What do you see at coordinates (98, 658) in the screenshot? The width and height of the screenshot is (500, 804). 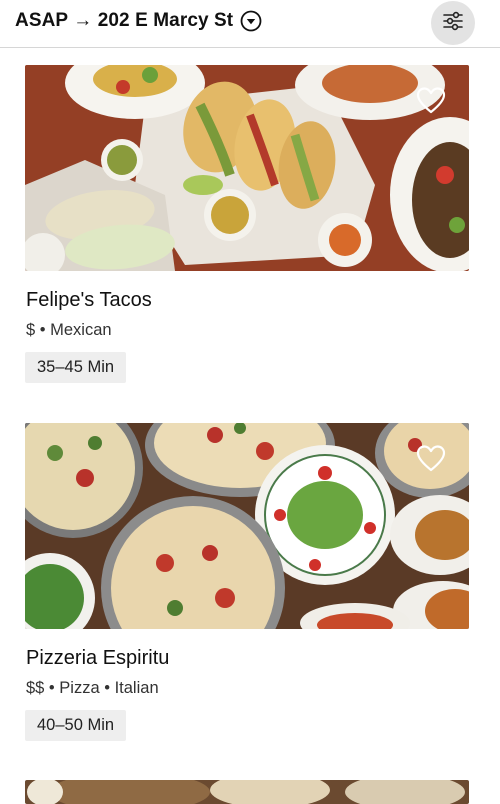 I see `restaurant-name: Pizzeria Espiritu` at bounding box center [98, 658].